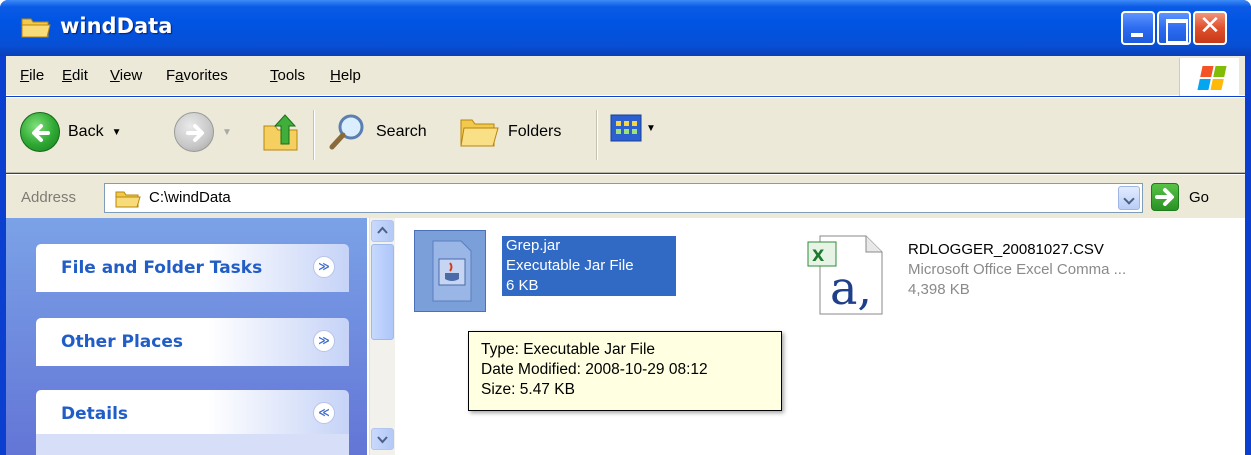  What do you see at coordinates (1006, 249) in the screenshot?
I see `file-name: RDLOGGER_20081027.CSV` at bounding box center [1006, 249].